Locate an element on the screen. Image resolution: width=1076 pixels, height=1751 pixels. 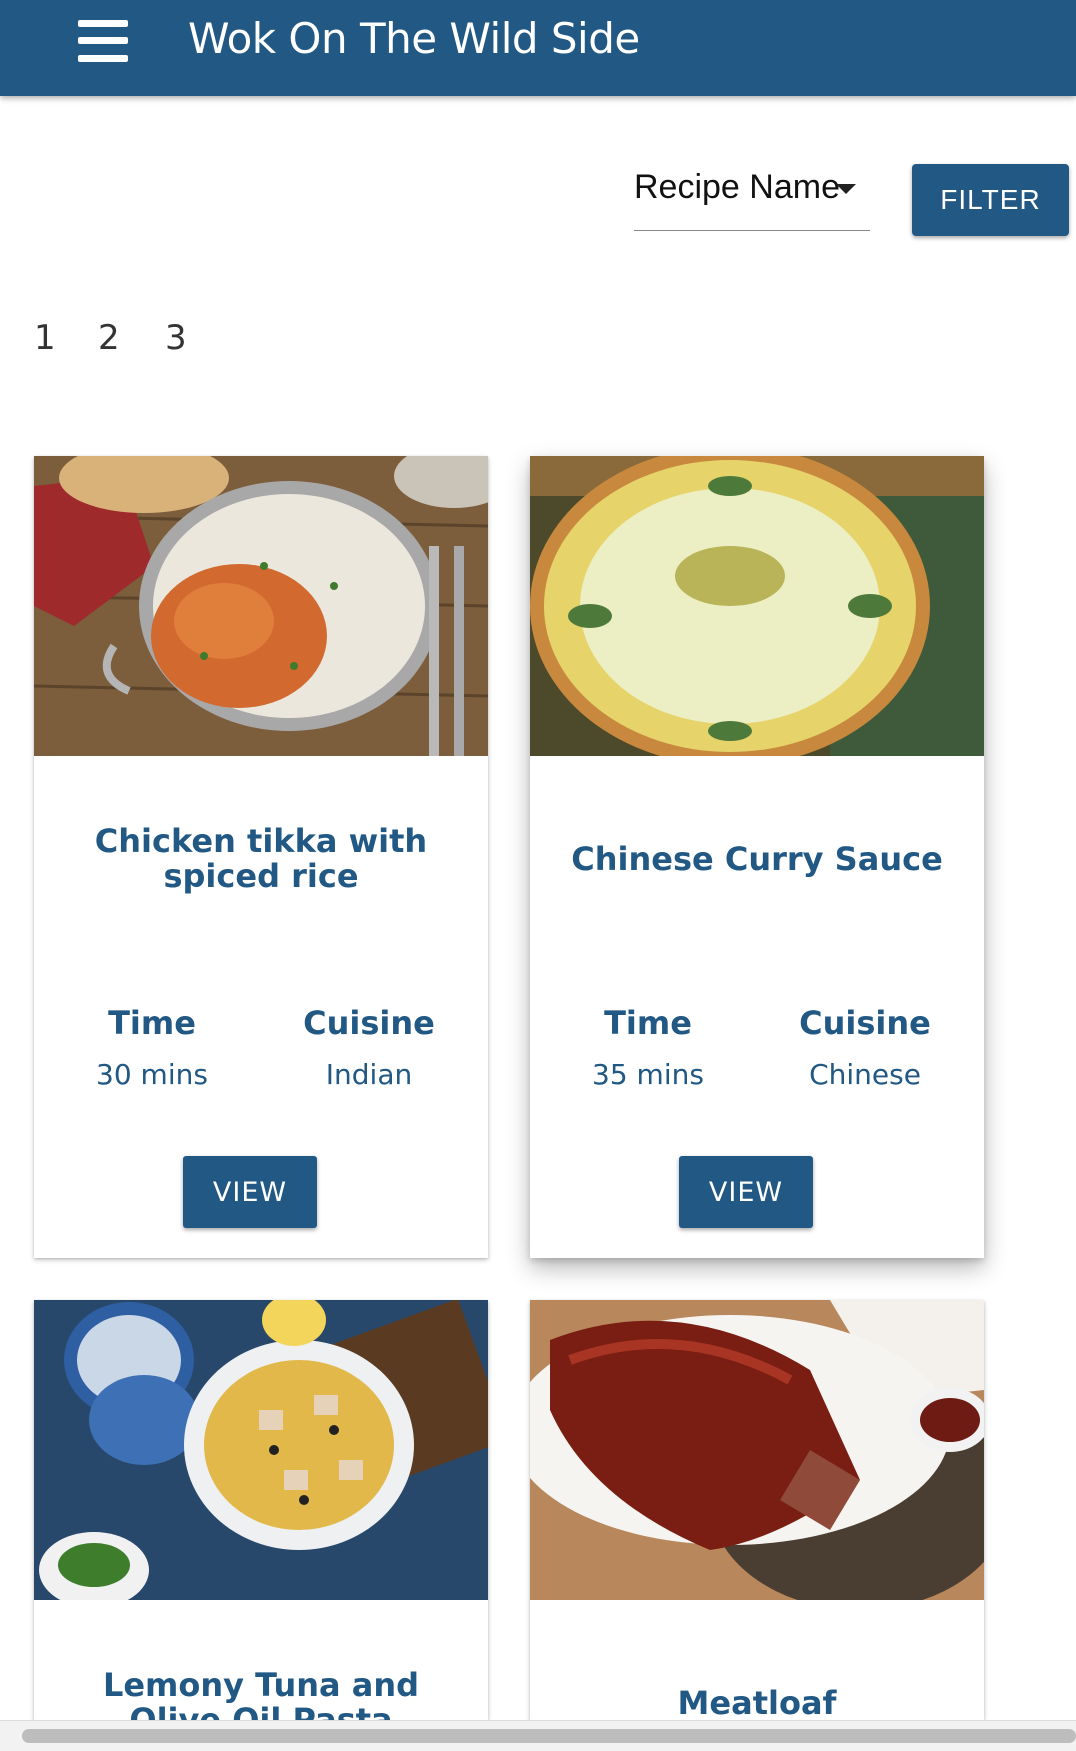
recipe-title: Chicken tikka with spiced rice is located at coordinates (261, 858).